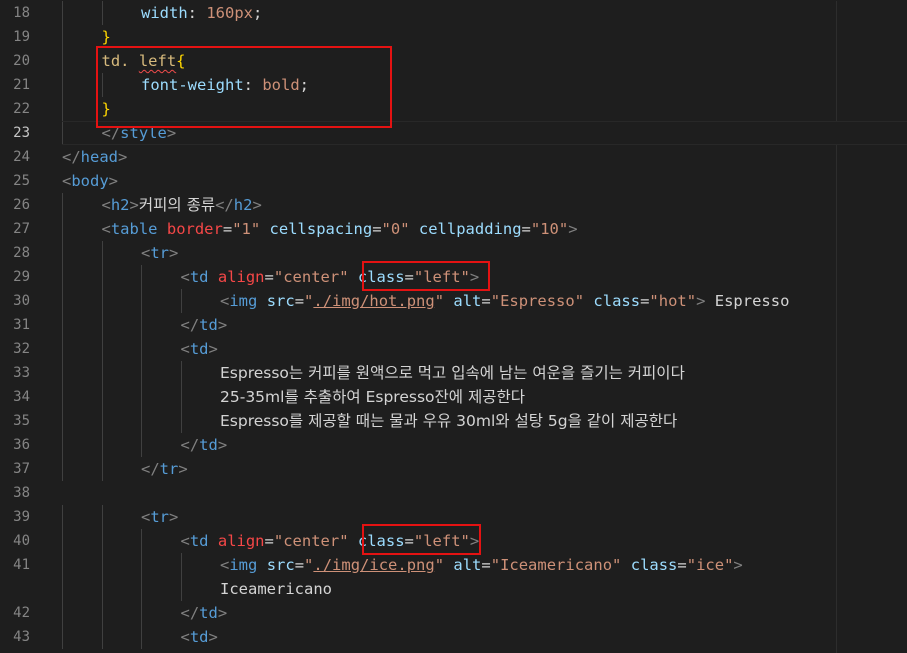 The image size is (907, 653). Describe the element at coordinates (120, 61) in the screenshot. I see `code-token: td.` at that location.